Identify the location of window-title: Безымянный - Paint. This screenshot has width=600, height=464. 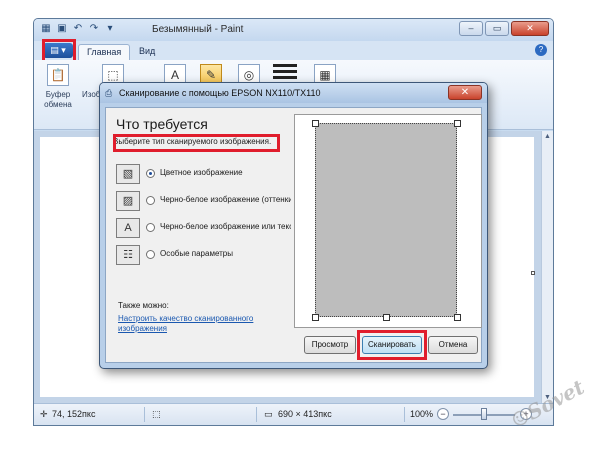
(198, 29).